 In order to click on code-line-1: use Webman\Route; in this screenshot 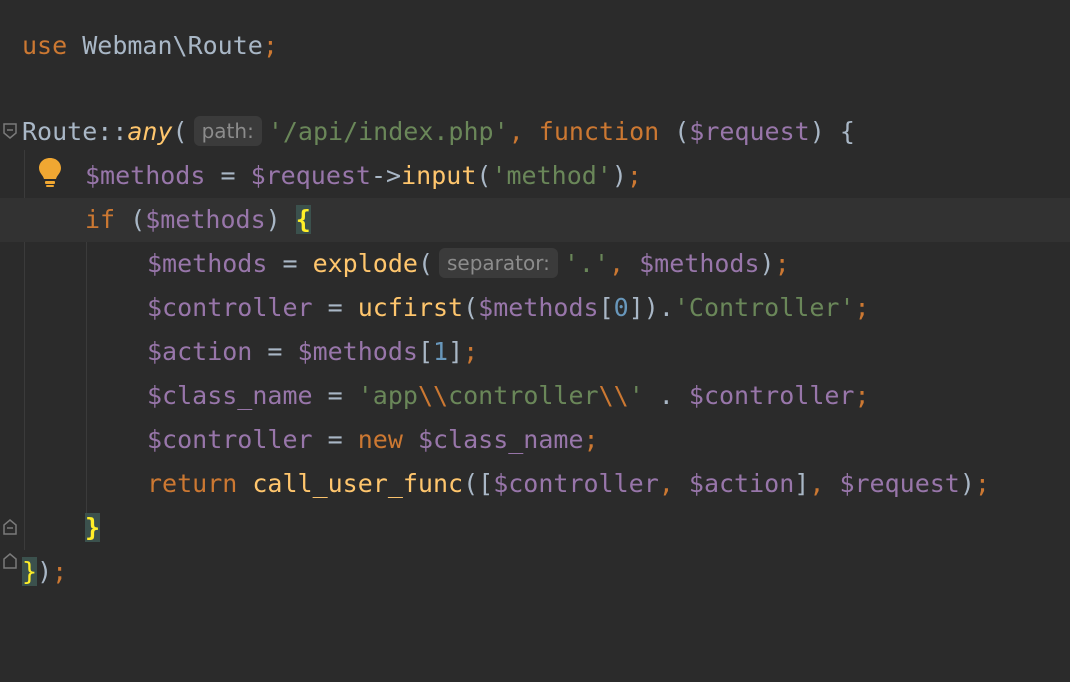, I will do `click(535, 46)`.